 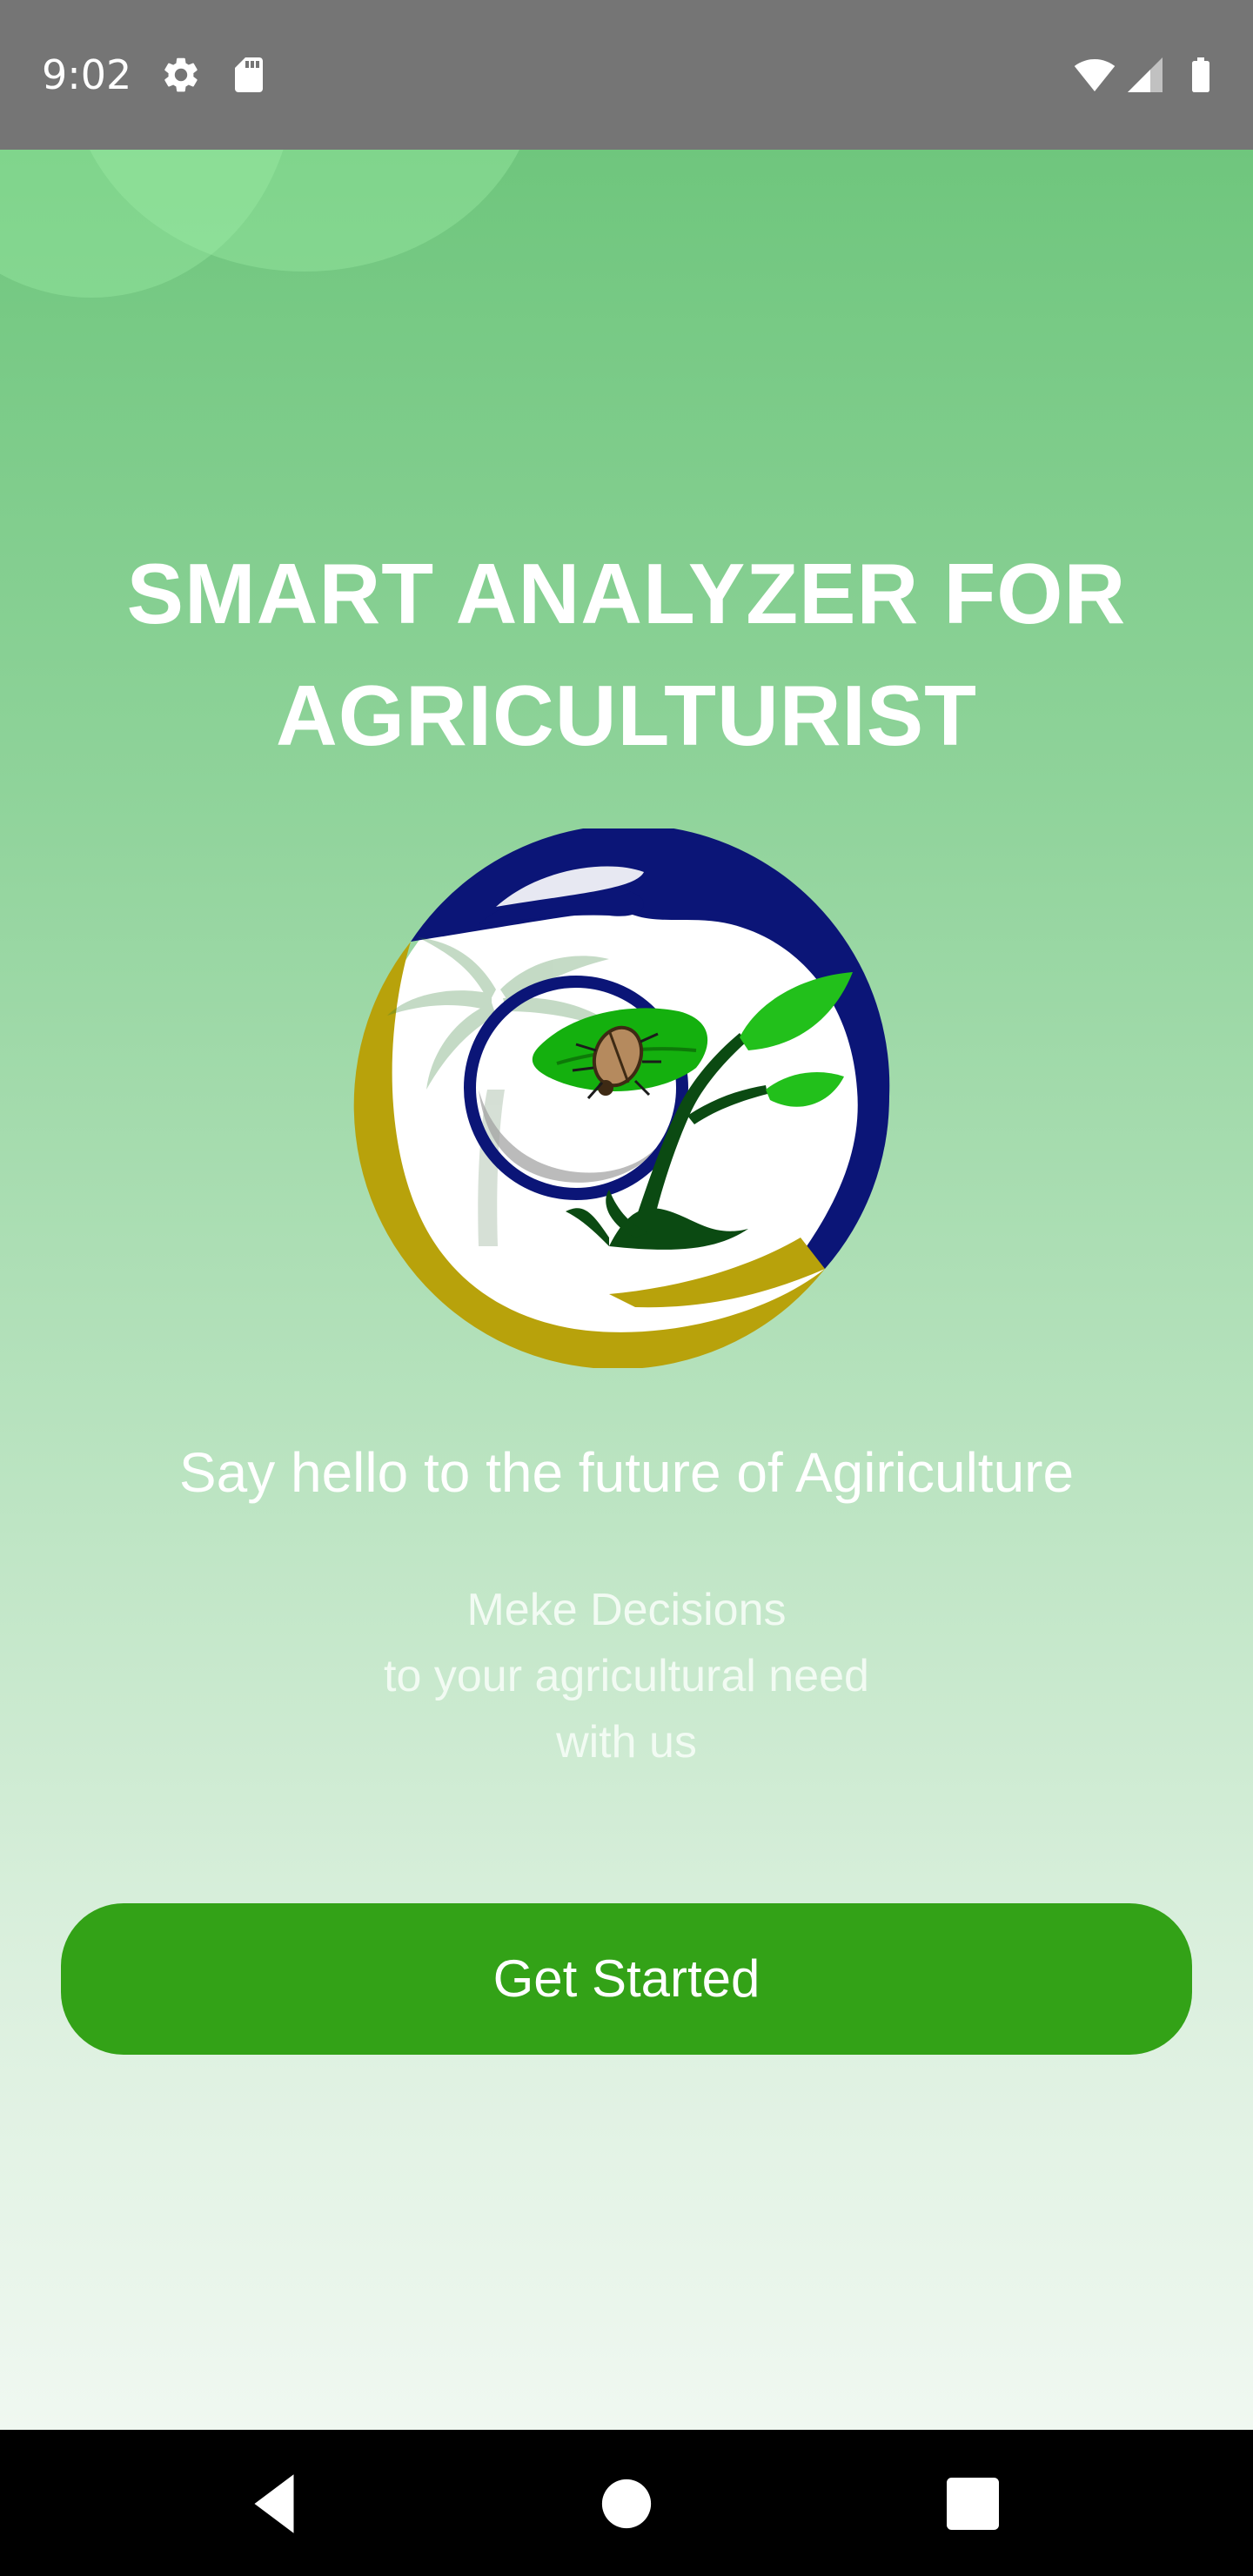 I want to click on home-icon, so click(x=626, y=2504).